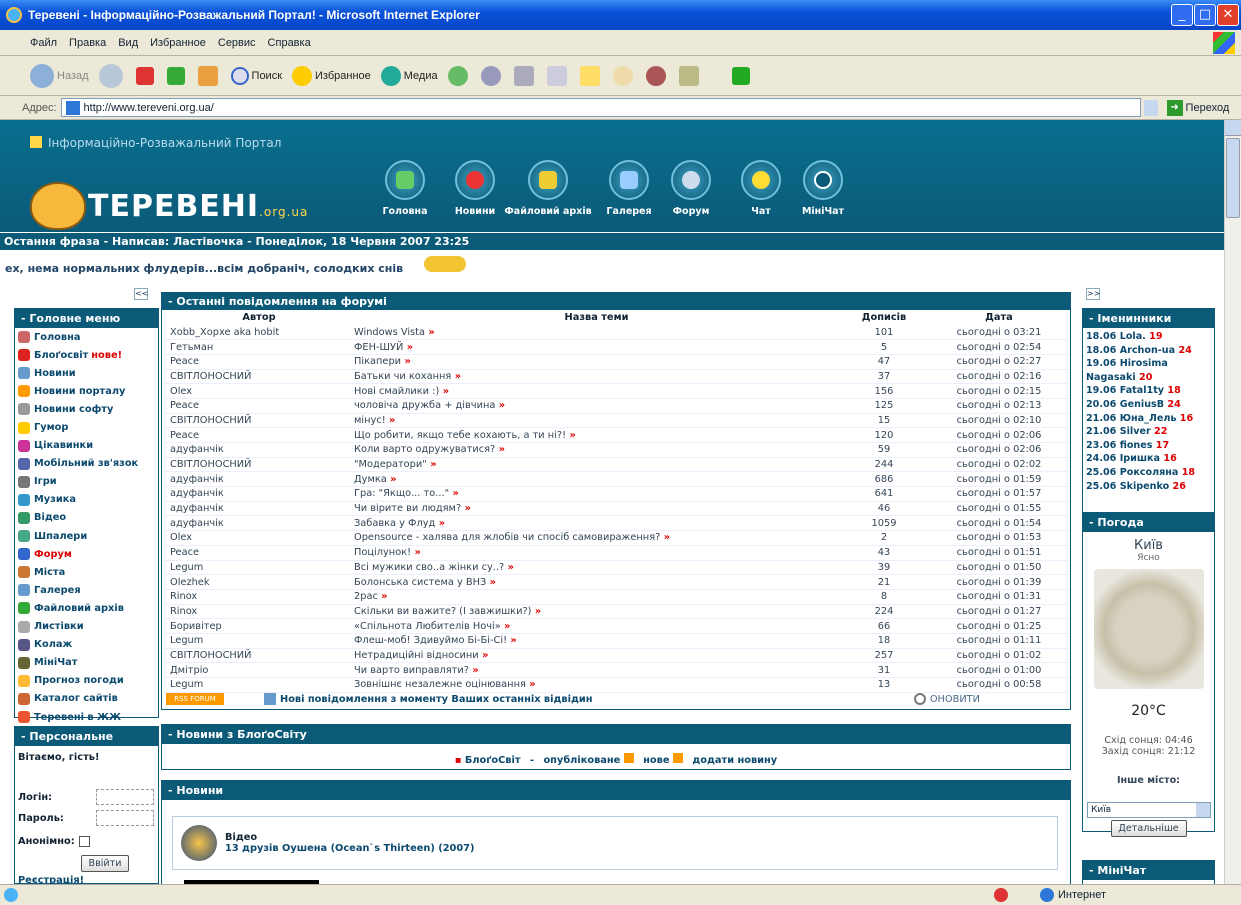 This screenshot has width=1241, height=905. Describe the element at coordinates (581, 760) in the screenshot. I see `blog-published-link: опубліковане` at that location.